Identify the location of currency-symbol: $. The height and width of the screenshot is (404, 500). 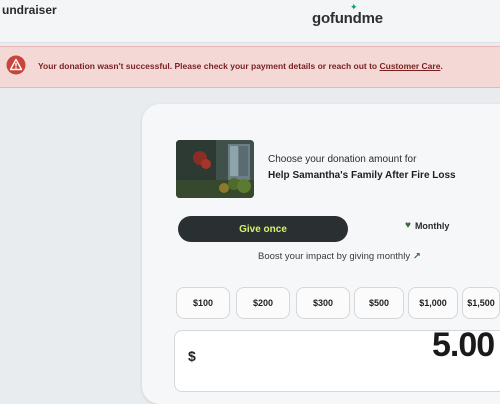
(192, 356).